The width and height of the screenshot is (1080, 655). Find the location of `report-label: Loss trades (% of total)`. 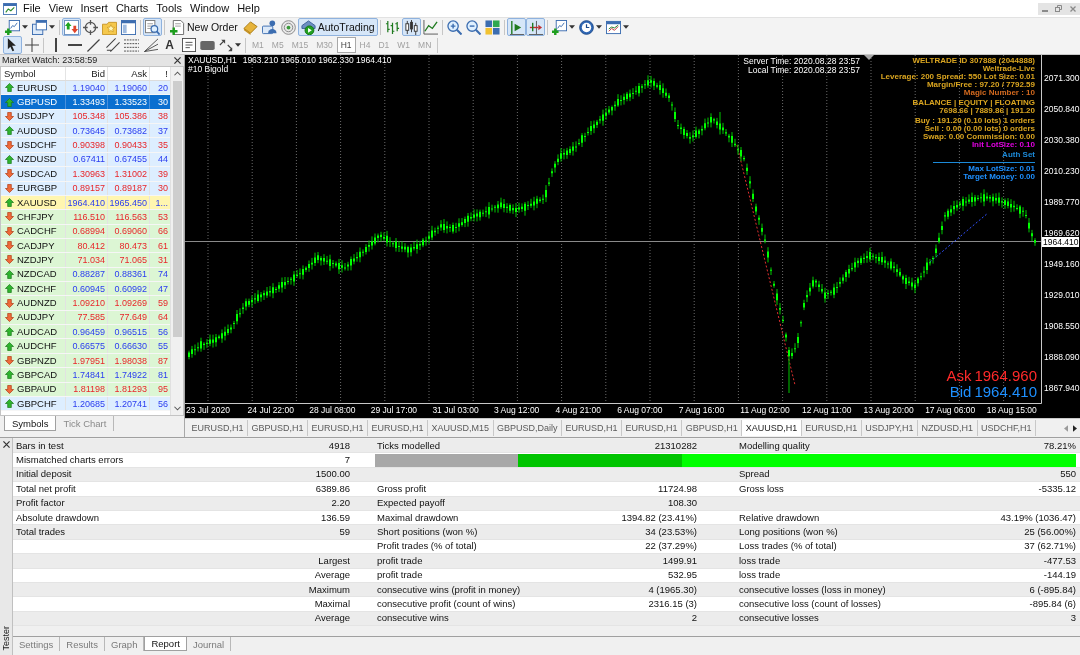

report-label: Loss trades (% of total) is located at coordinates (788, 546).